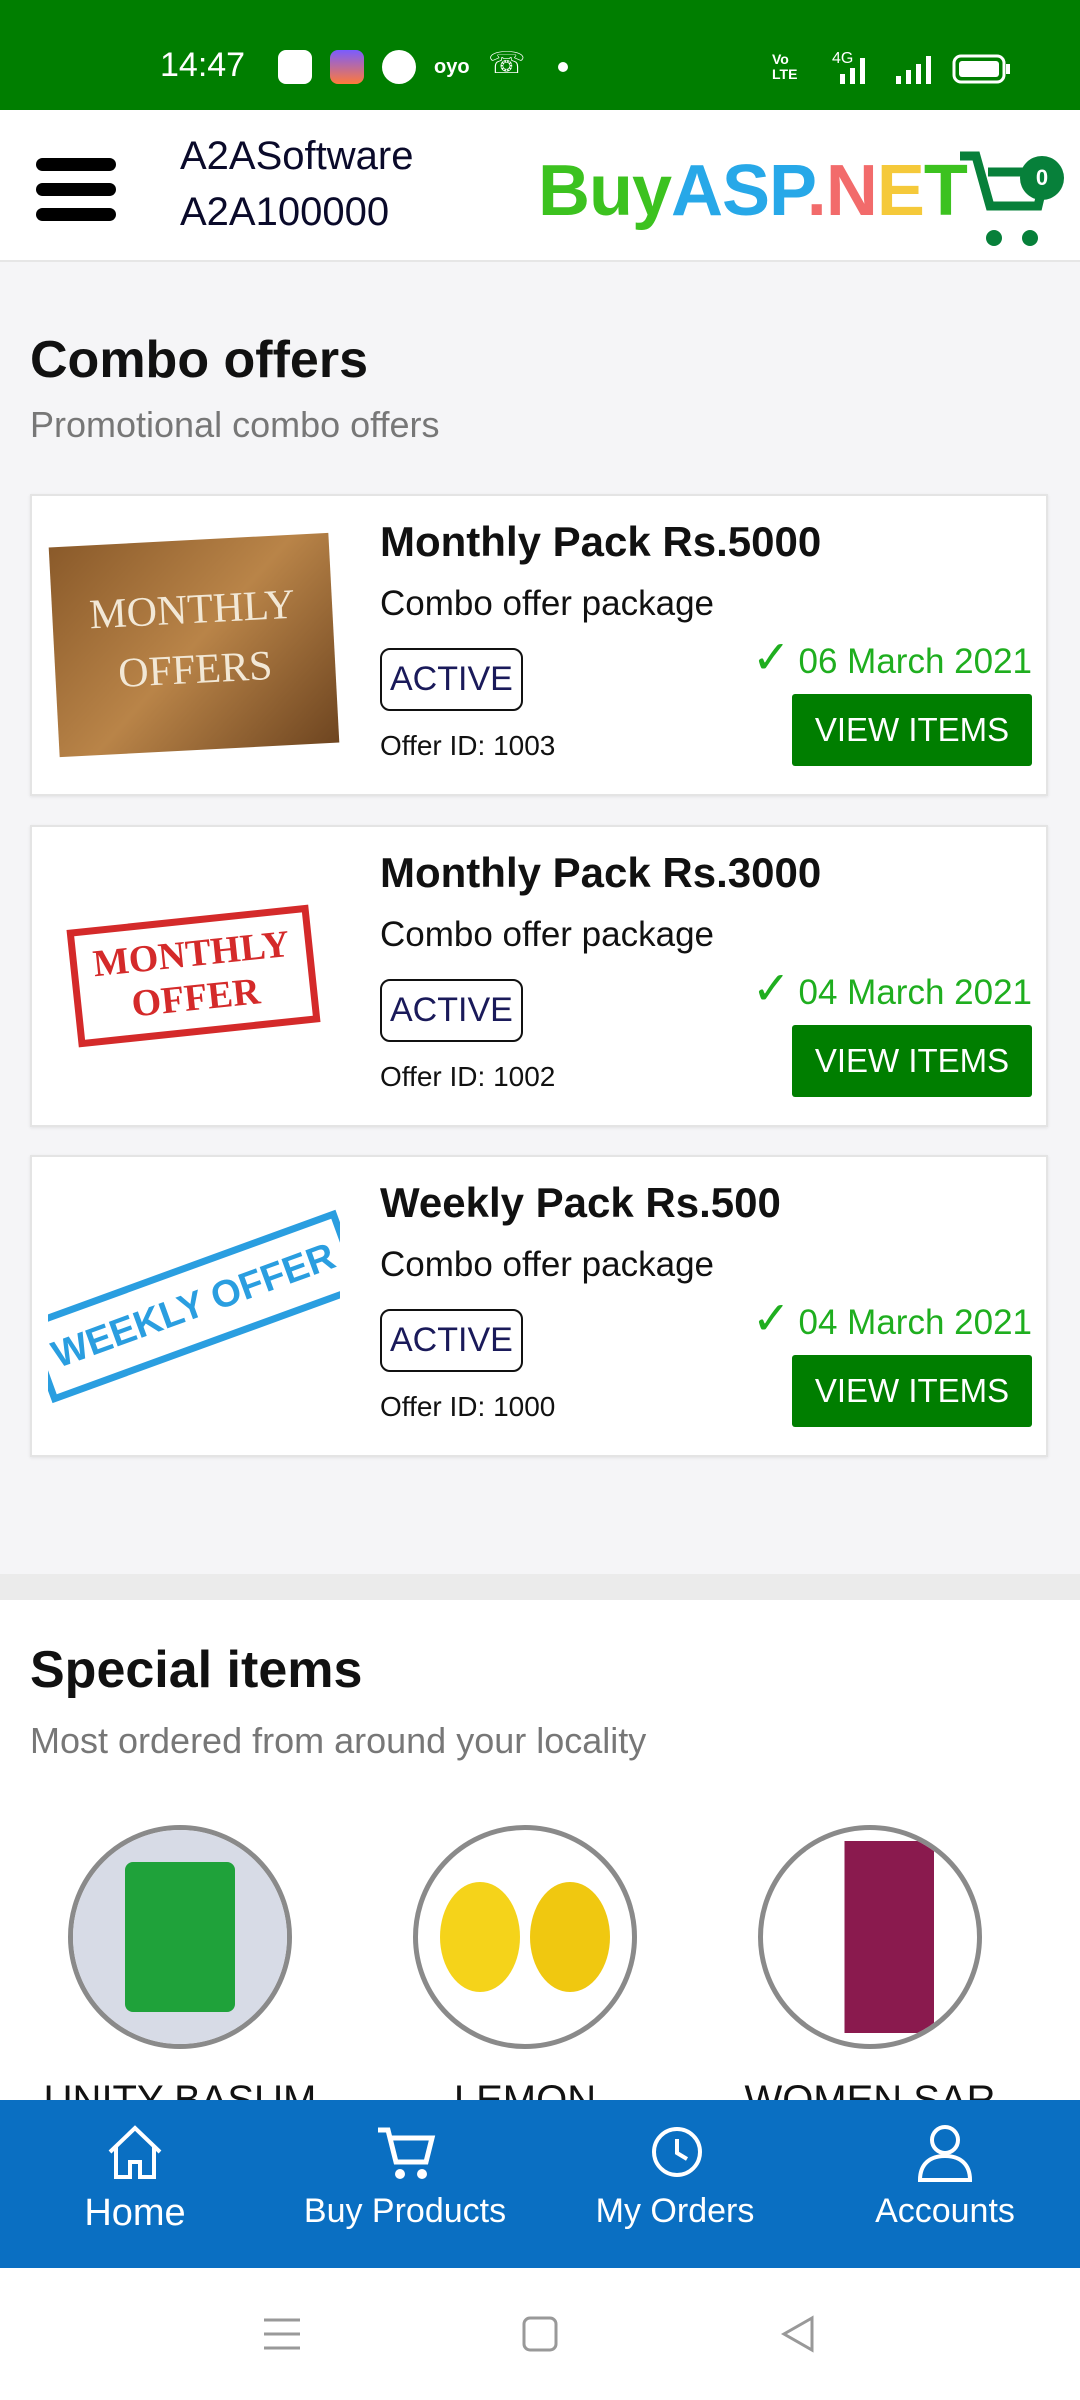 The image size is (1080, 2400). Describe the element at coordinates (945, 2184) in the screenshot. I see `nav-accounts: Accounts` at that location.